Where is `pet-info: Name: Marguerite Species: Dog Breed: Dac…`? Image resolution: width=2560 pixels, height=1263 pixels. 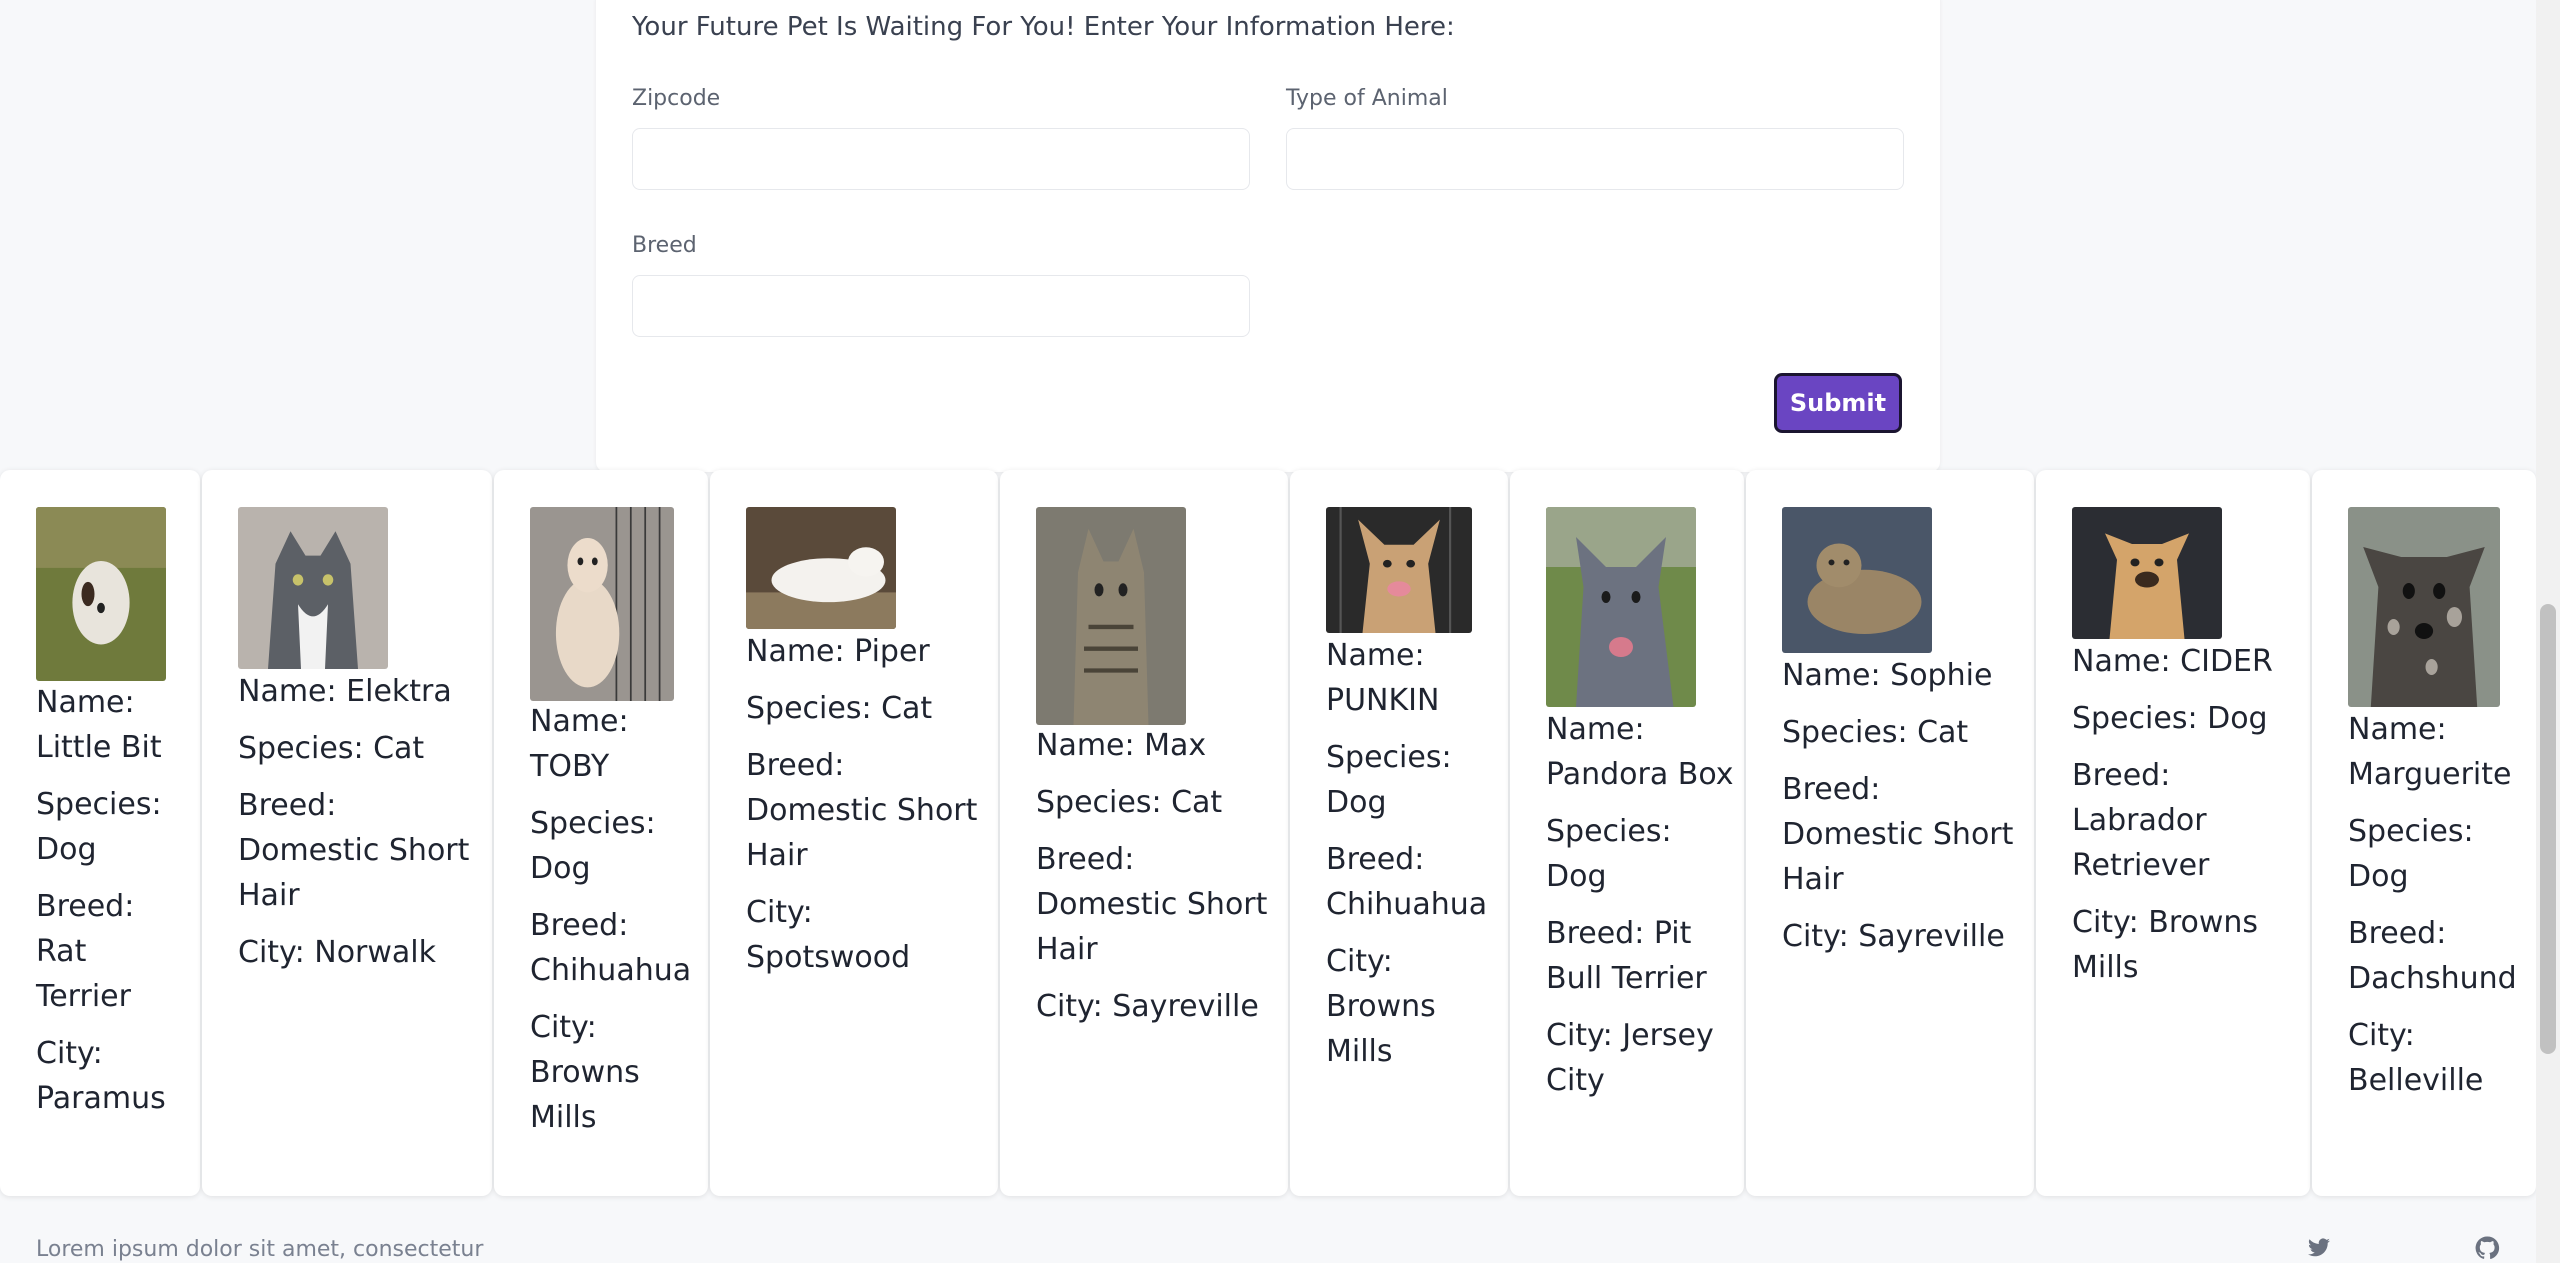
pet-info: Name: Marguerite Species: Dog Breed: Dac… is located at coordinates (2441, 911).